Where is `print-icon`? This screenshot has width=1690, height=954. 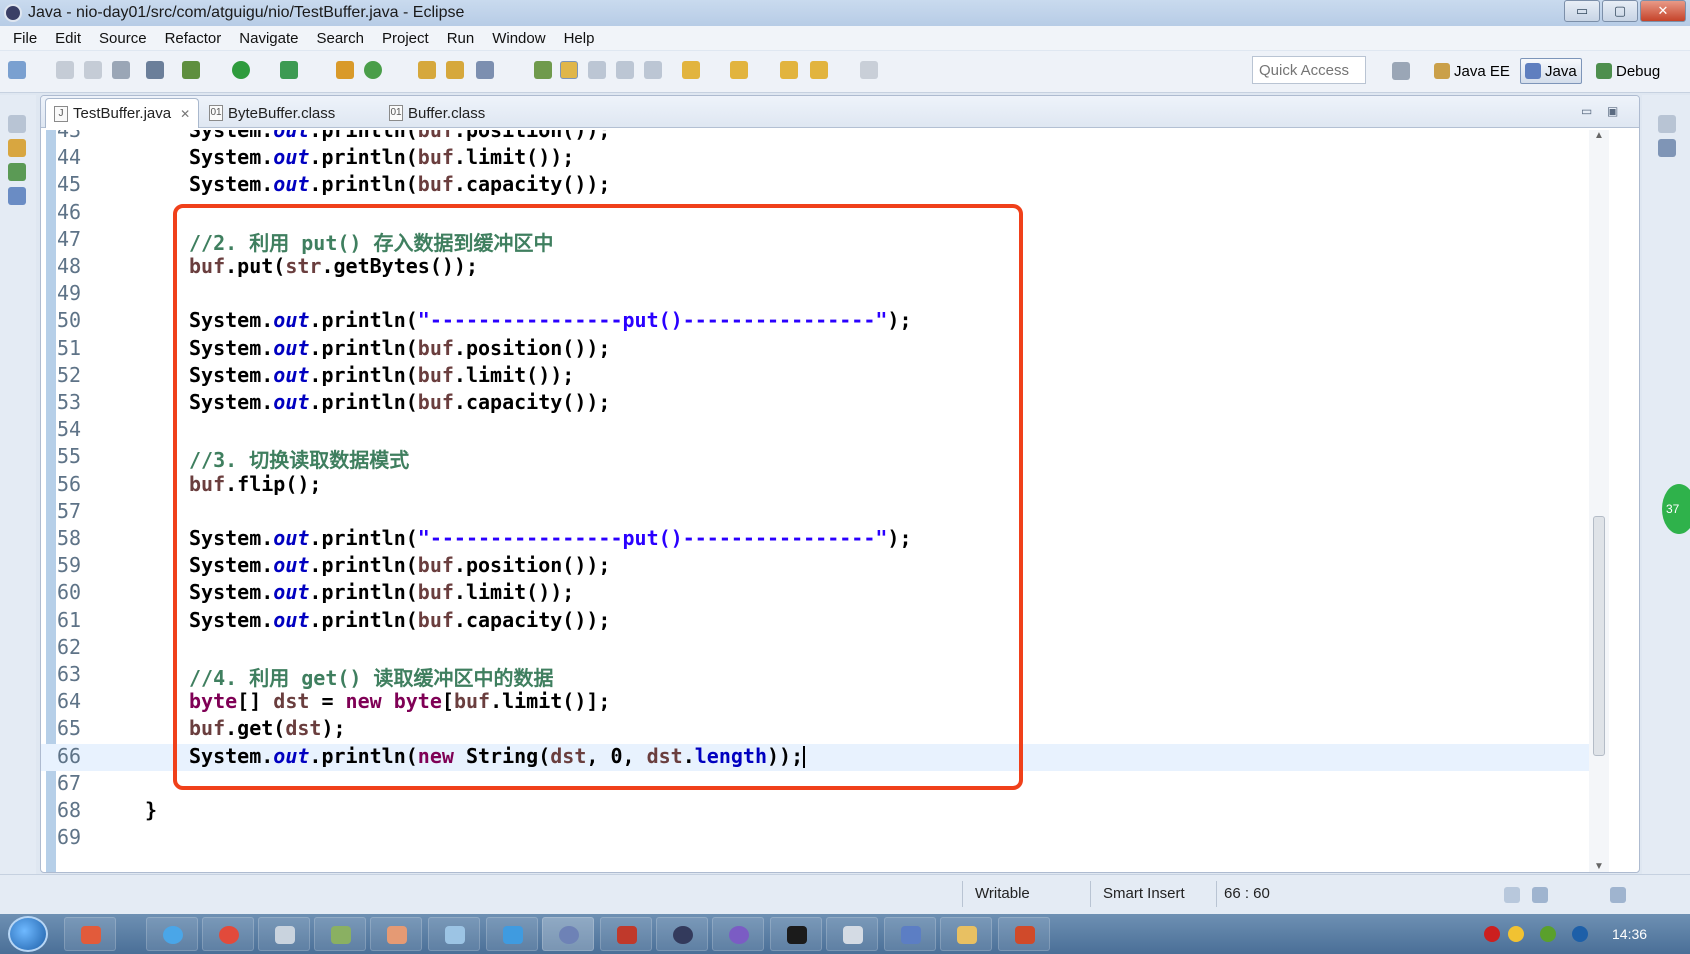 print-icon is located at coordinates (121, 70).